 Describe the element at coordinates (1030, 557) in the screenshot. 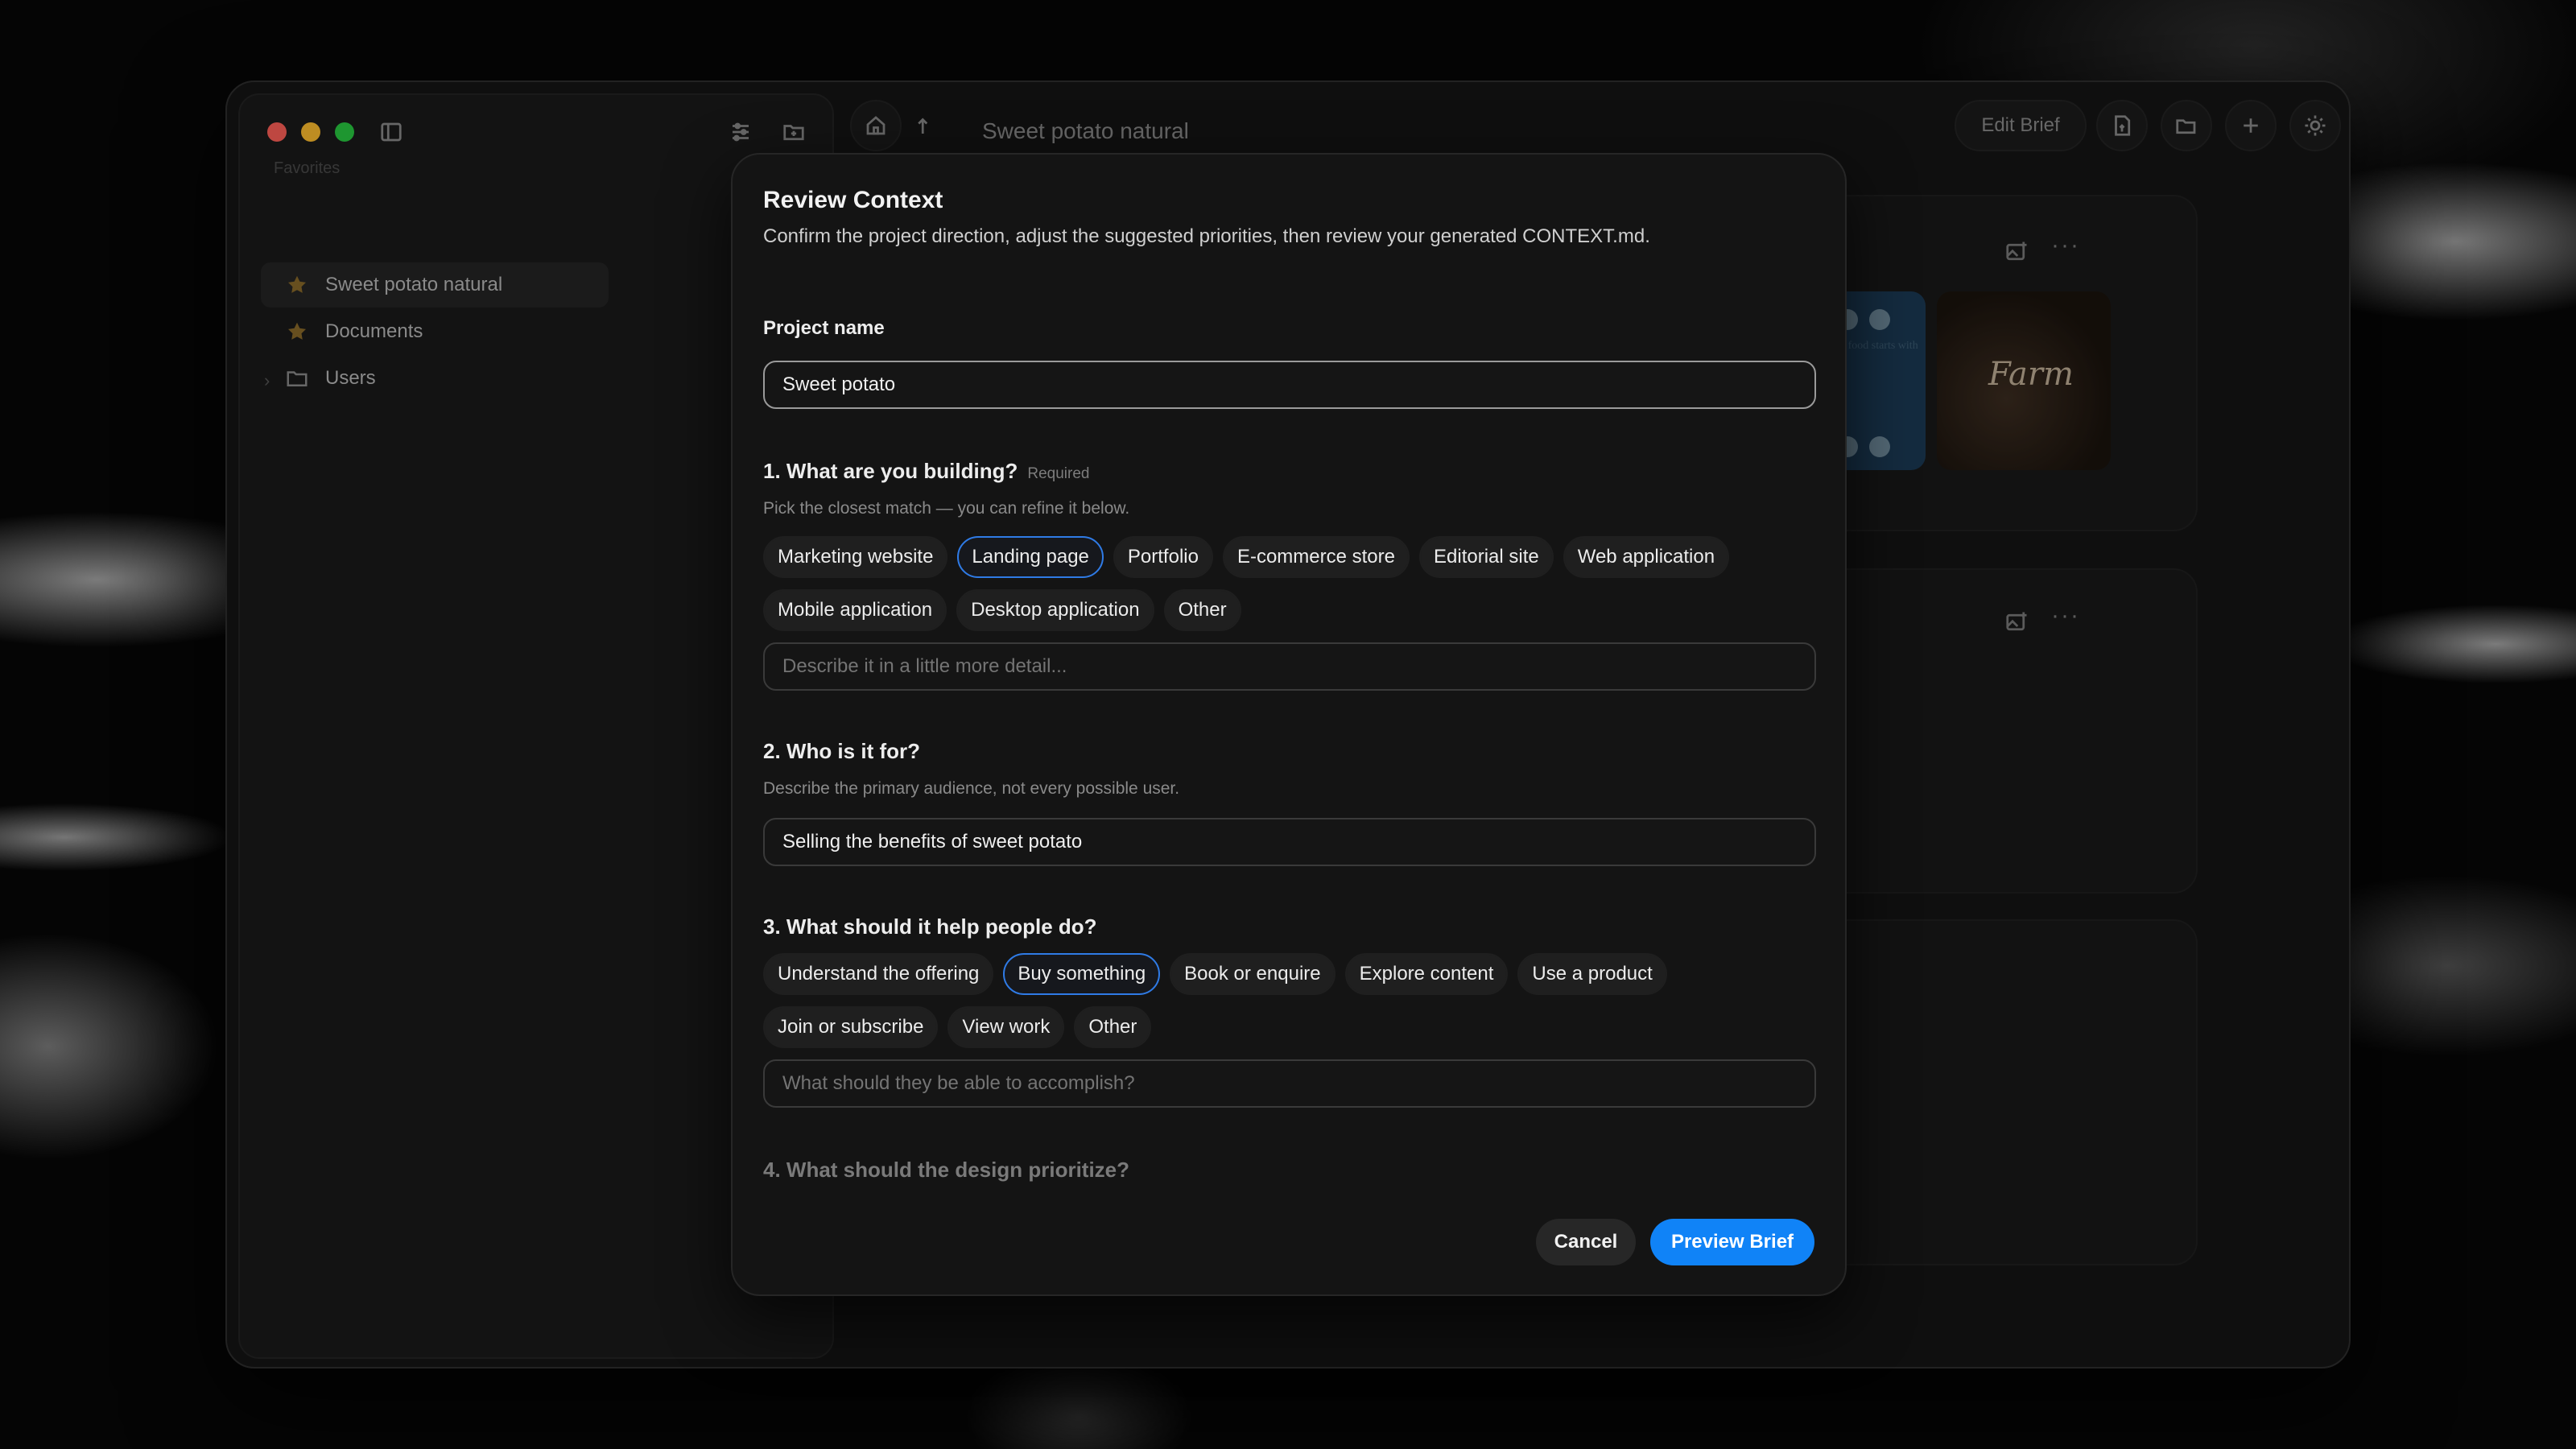

I see `option-landing-page: Landing page` at that location.